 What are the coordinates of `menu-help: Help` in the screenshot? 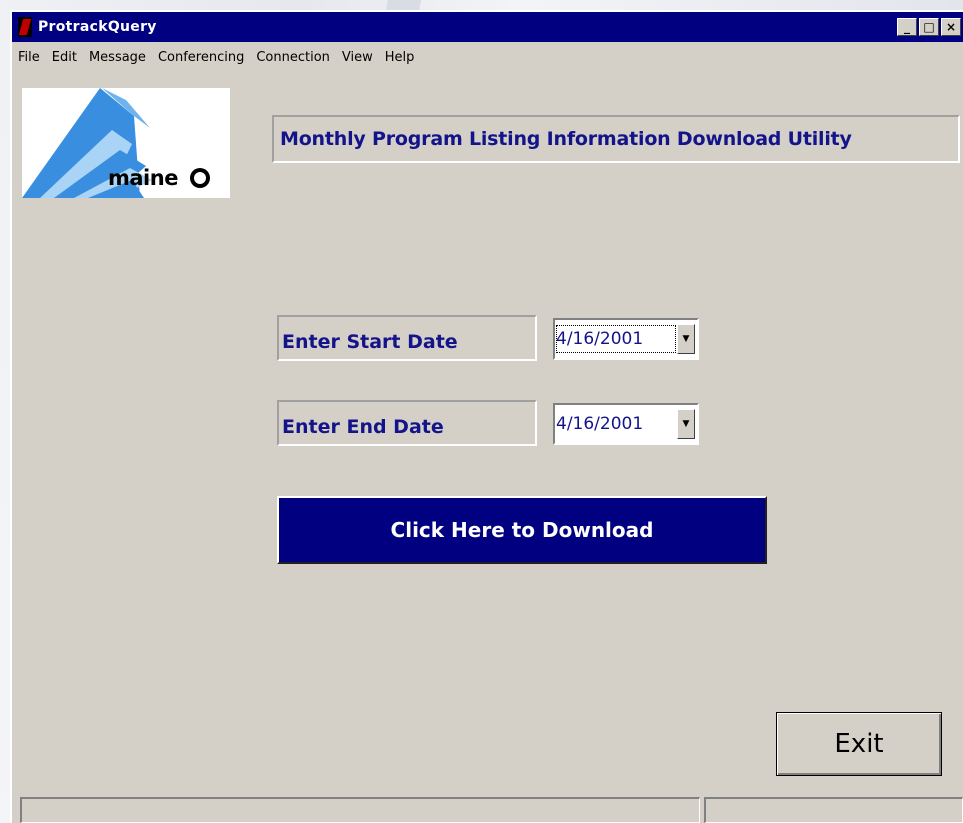 It's located at (400, 60).